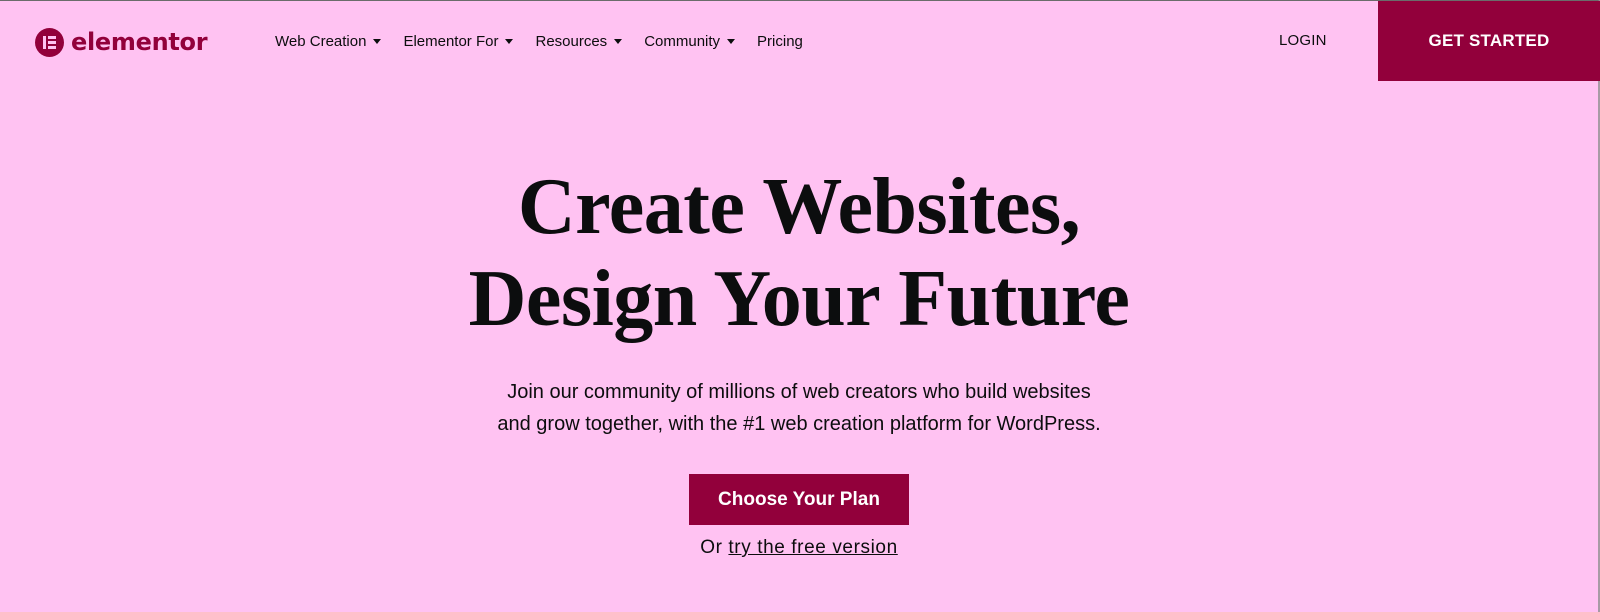  I want to click on elementor-logo-icon, so click(49, 42).